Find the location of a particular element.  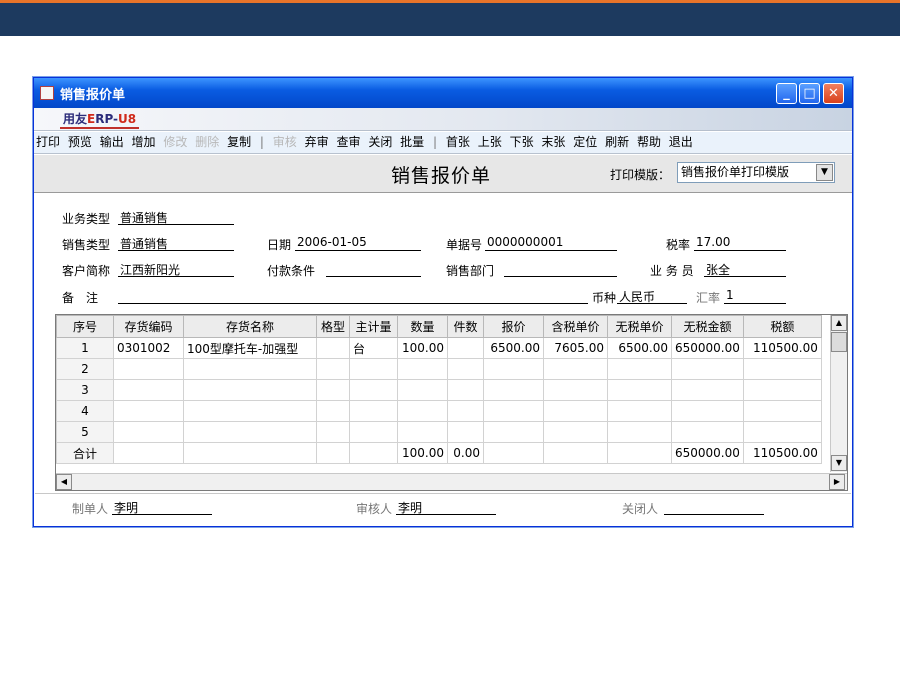

table-cell: 1 is located at coordinates (85, 348).